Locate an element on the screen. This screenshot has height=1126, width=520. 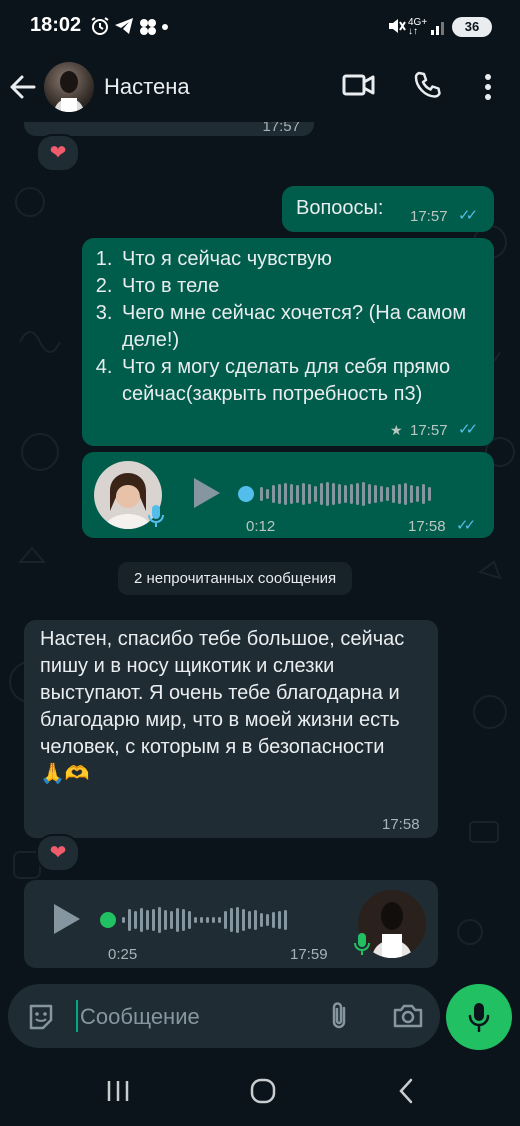
video-call-icon is located at coordinates (359, 87).